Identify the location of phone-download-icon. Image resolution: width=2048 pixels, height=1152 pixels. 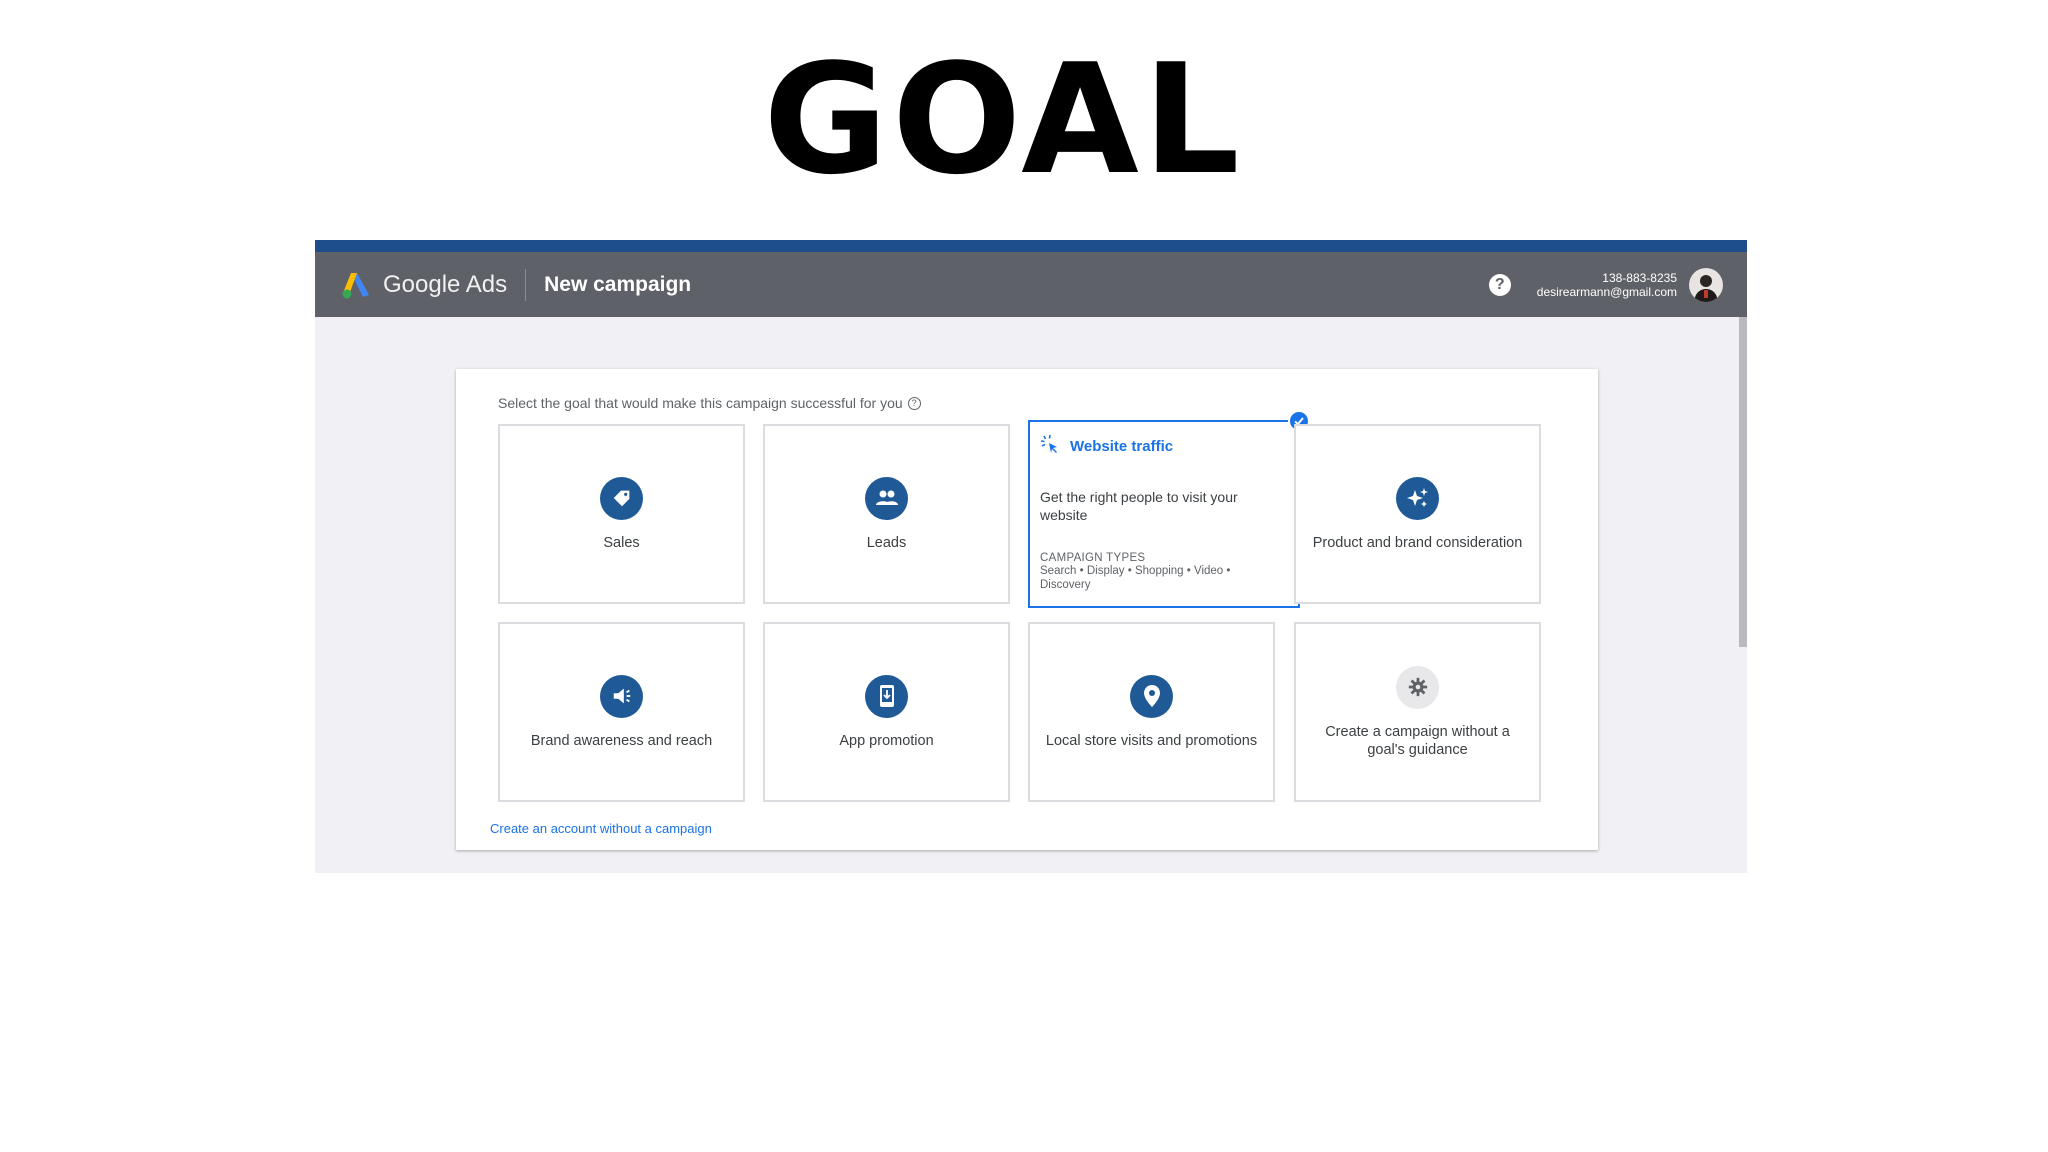
(886, 696).